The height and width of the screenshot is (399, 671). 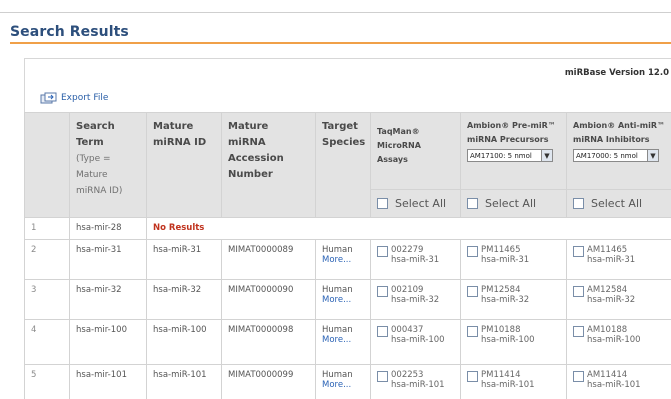 I want to click on export-file-link: Export File, so click(x=74, y=98).